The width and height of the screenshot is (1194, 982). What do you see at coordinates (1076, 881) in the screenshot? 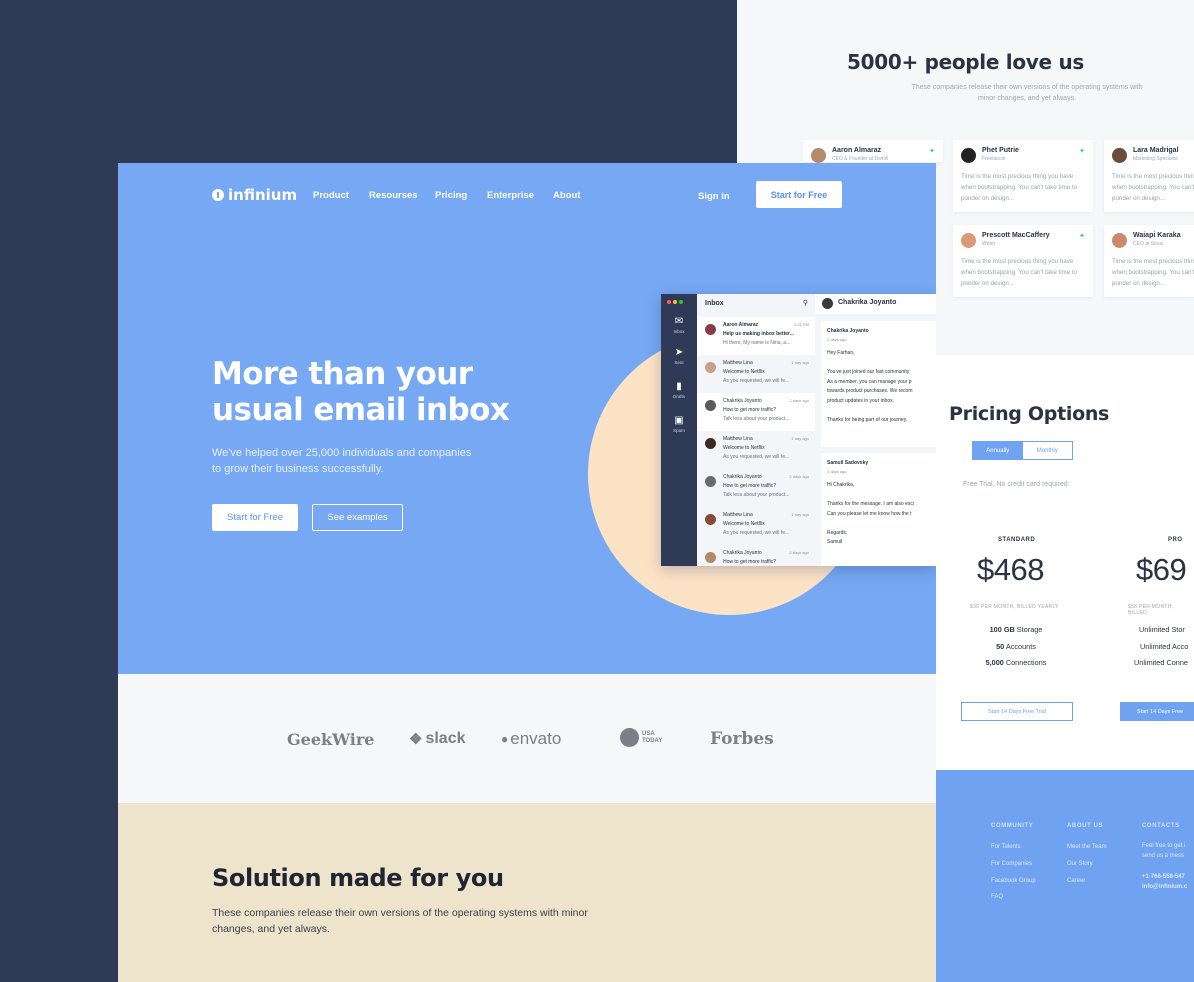
I see `footer-link: Career` at bounding box center [1076, 881].